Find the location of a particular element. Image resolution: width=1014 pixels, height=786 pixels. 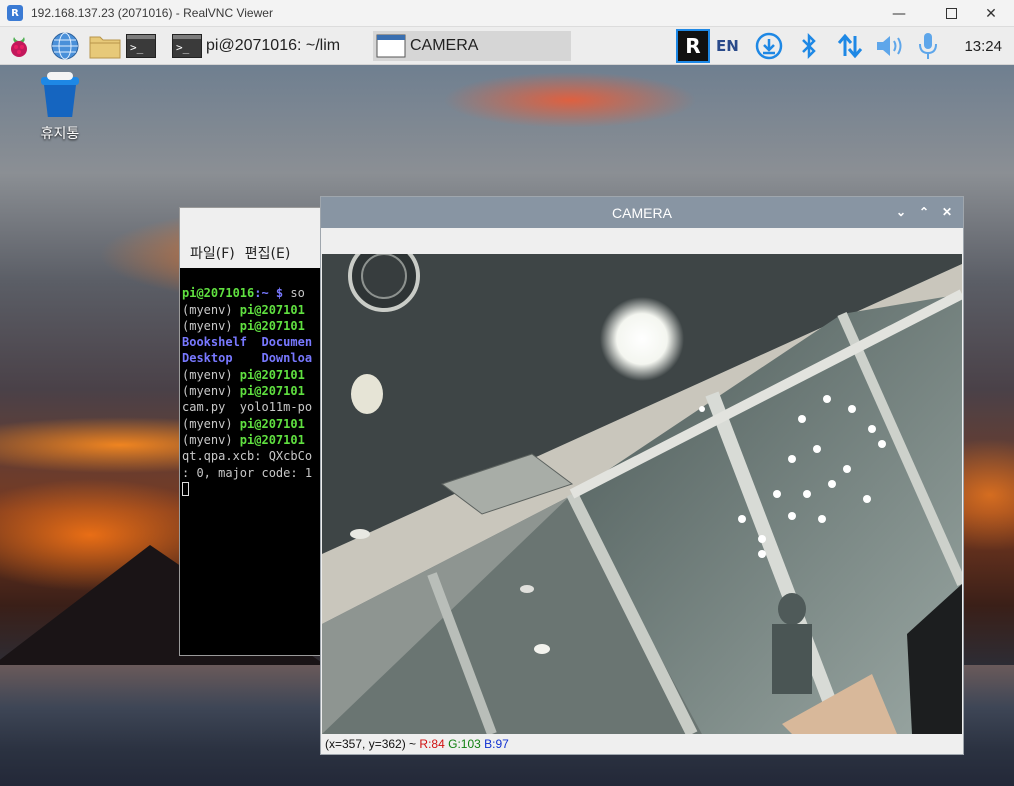

terminal-cursor is located at coordinates (185, 489).